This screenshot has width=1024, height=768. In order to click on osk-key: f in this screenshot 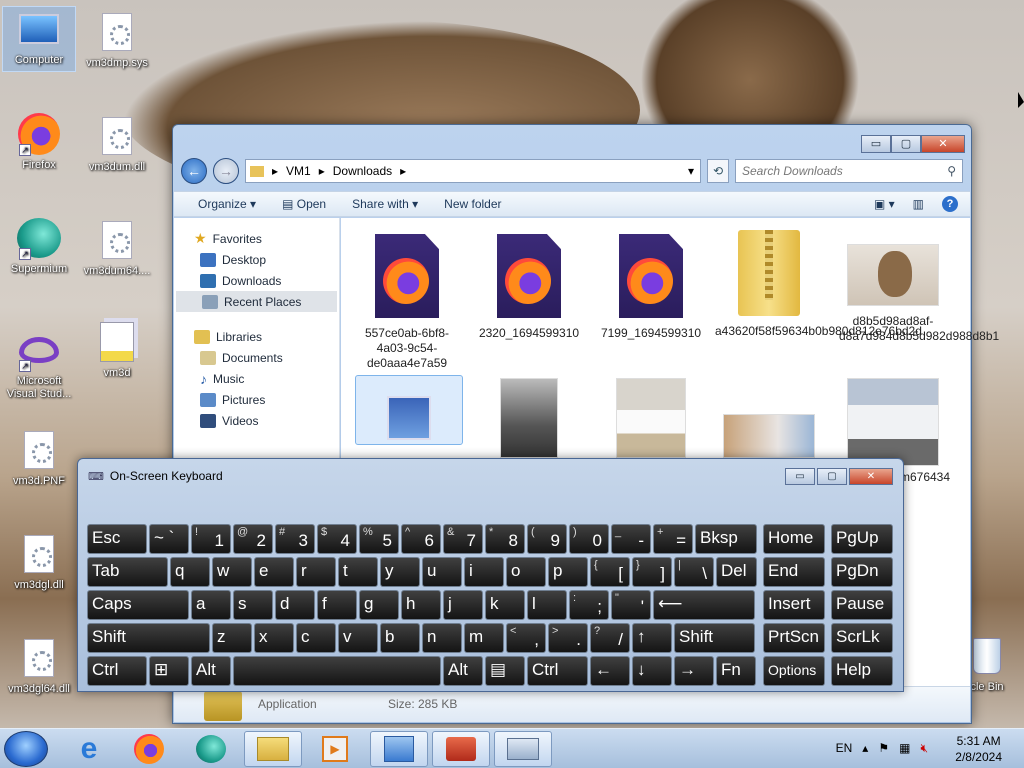, I will do `click(337, 605)`.